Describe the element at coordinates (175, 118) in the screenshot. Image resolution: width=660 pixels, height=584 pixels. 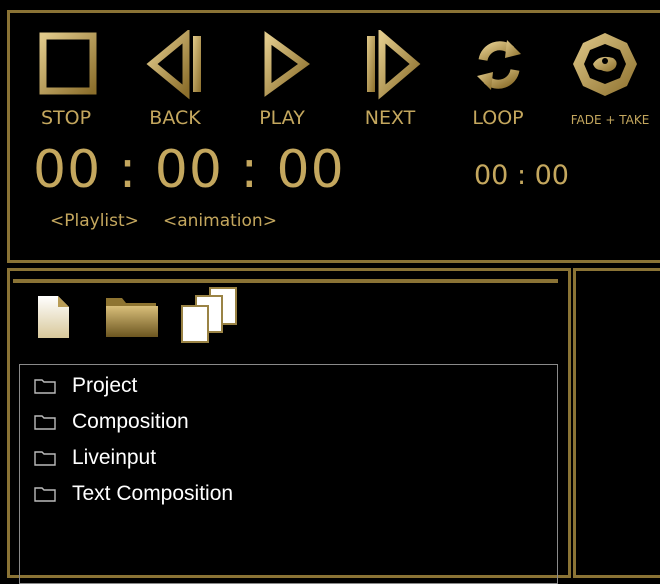
I see `back-label: BACK` at that location.